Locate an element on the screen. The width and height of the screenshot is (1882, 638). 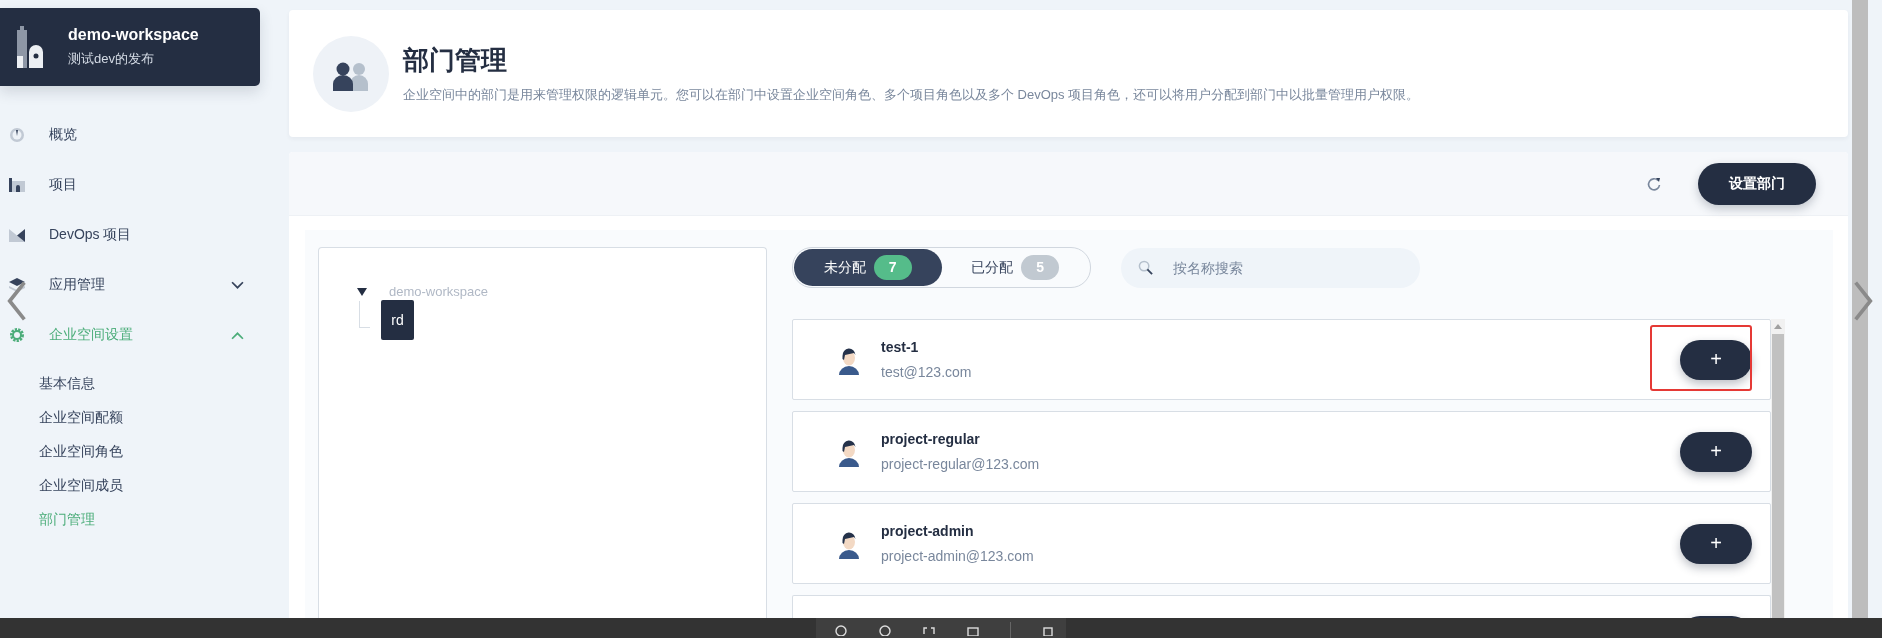
users-icon is located at coordinates (351, 73).